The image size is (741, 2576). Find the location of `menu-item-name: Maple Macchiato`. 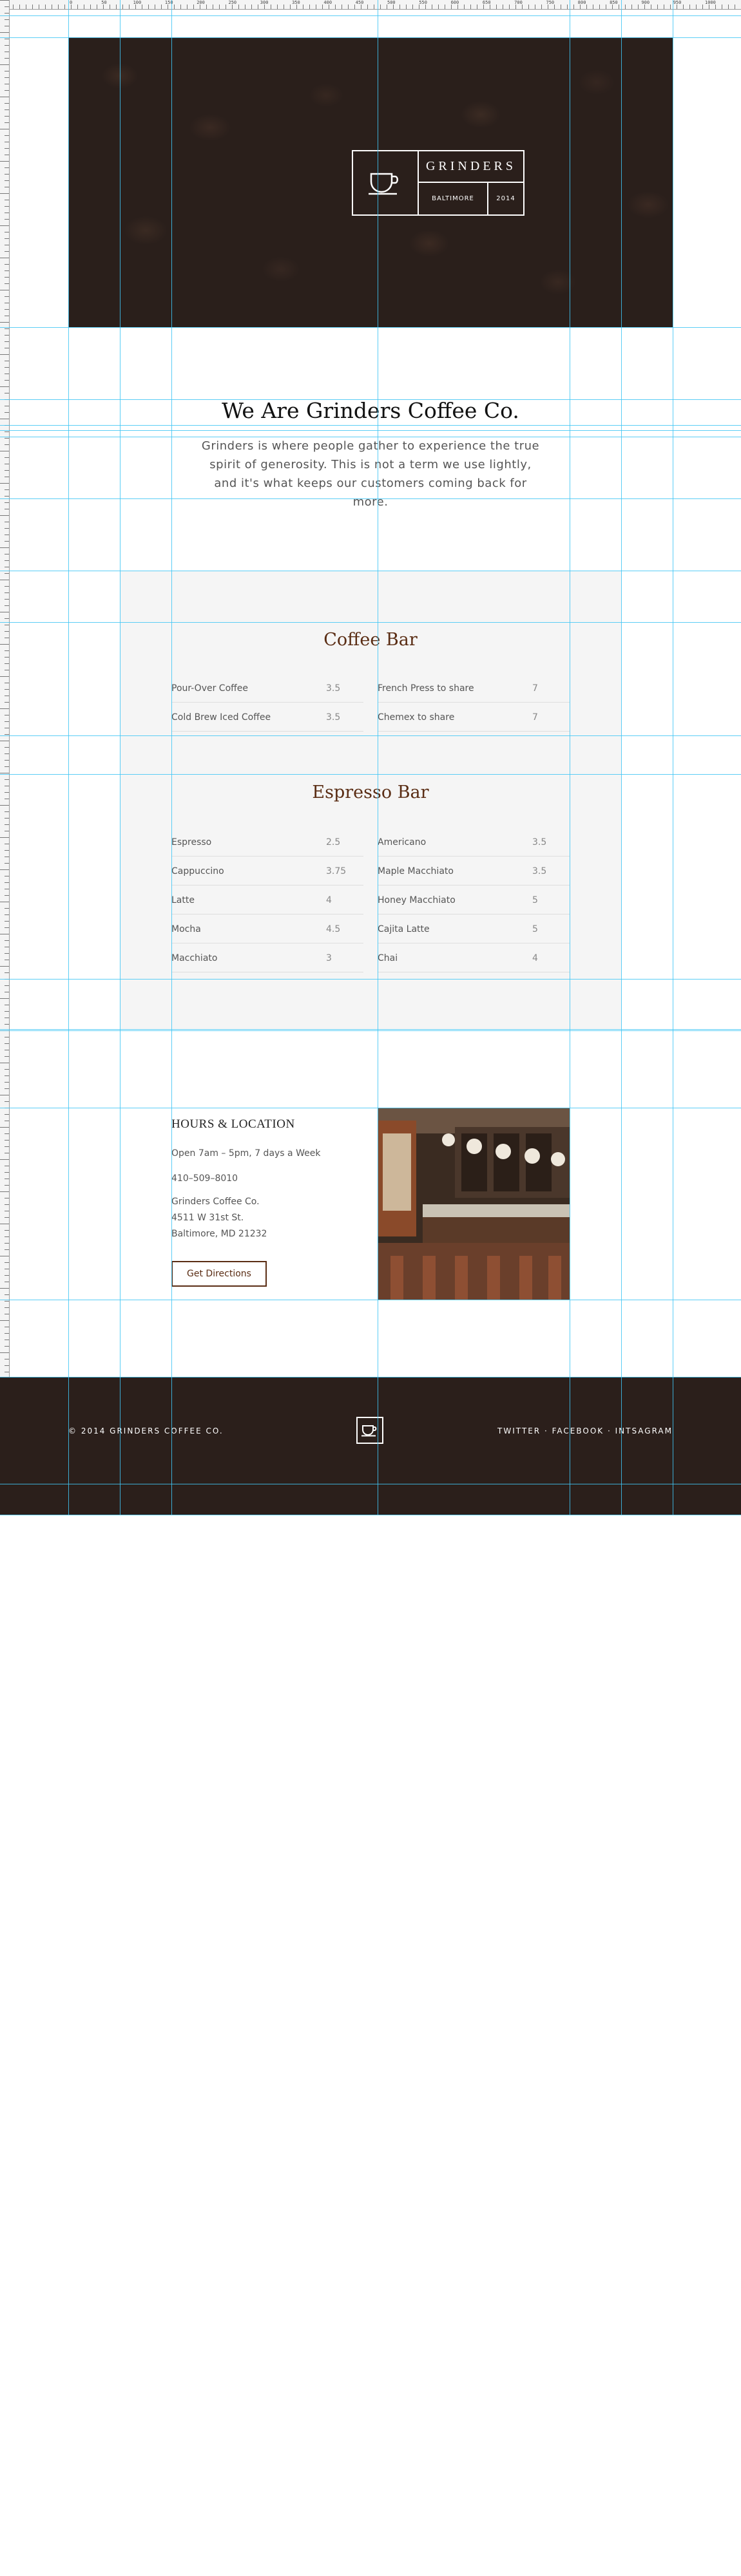

menu-item-name: Maple Macchiato is located at coordinates (416, 871).